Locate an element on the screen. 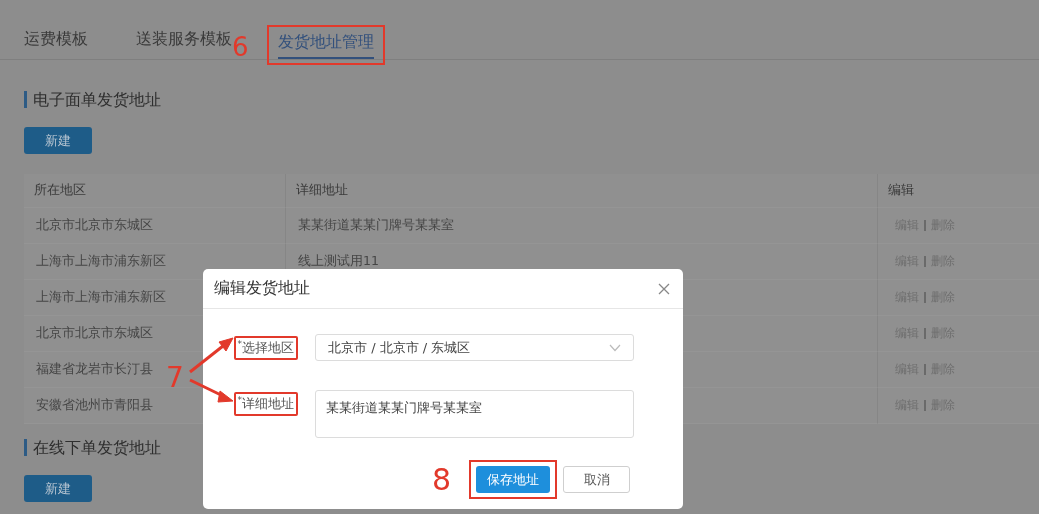 This screenshot has width=1039, height=514. tab: 发货地址管理 is located at coordinates (325, 43).